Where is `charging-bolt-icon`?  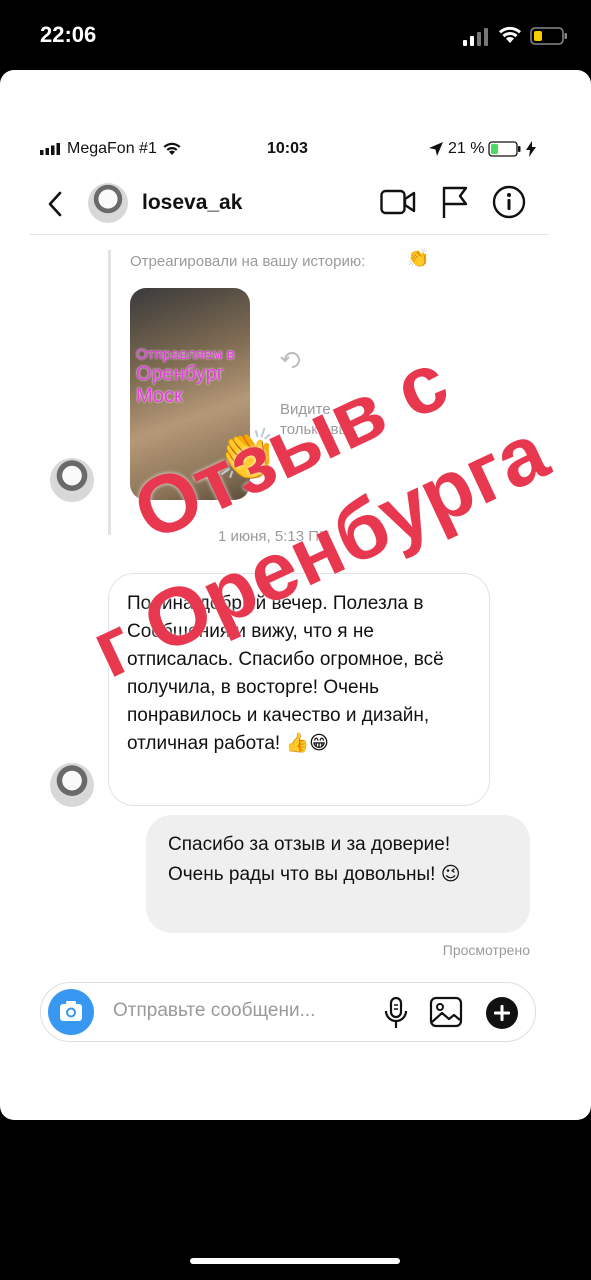 charging-bolt-icon is located at coordinates (531, 149).